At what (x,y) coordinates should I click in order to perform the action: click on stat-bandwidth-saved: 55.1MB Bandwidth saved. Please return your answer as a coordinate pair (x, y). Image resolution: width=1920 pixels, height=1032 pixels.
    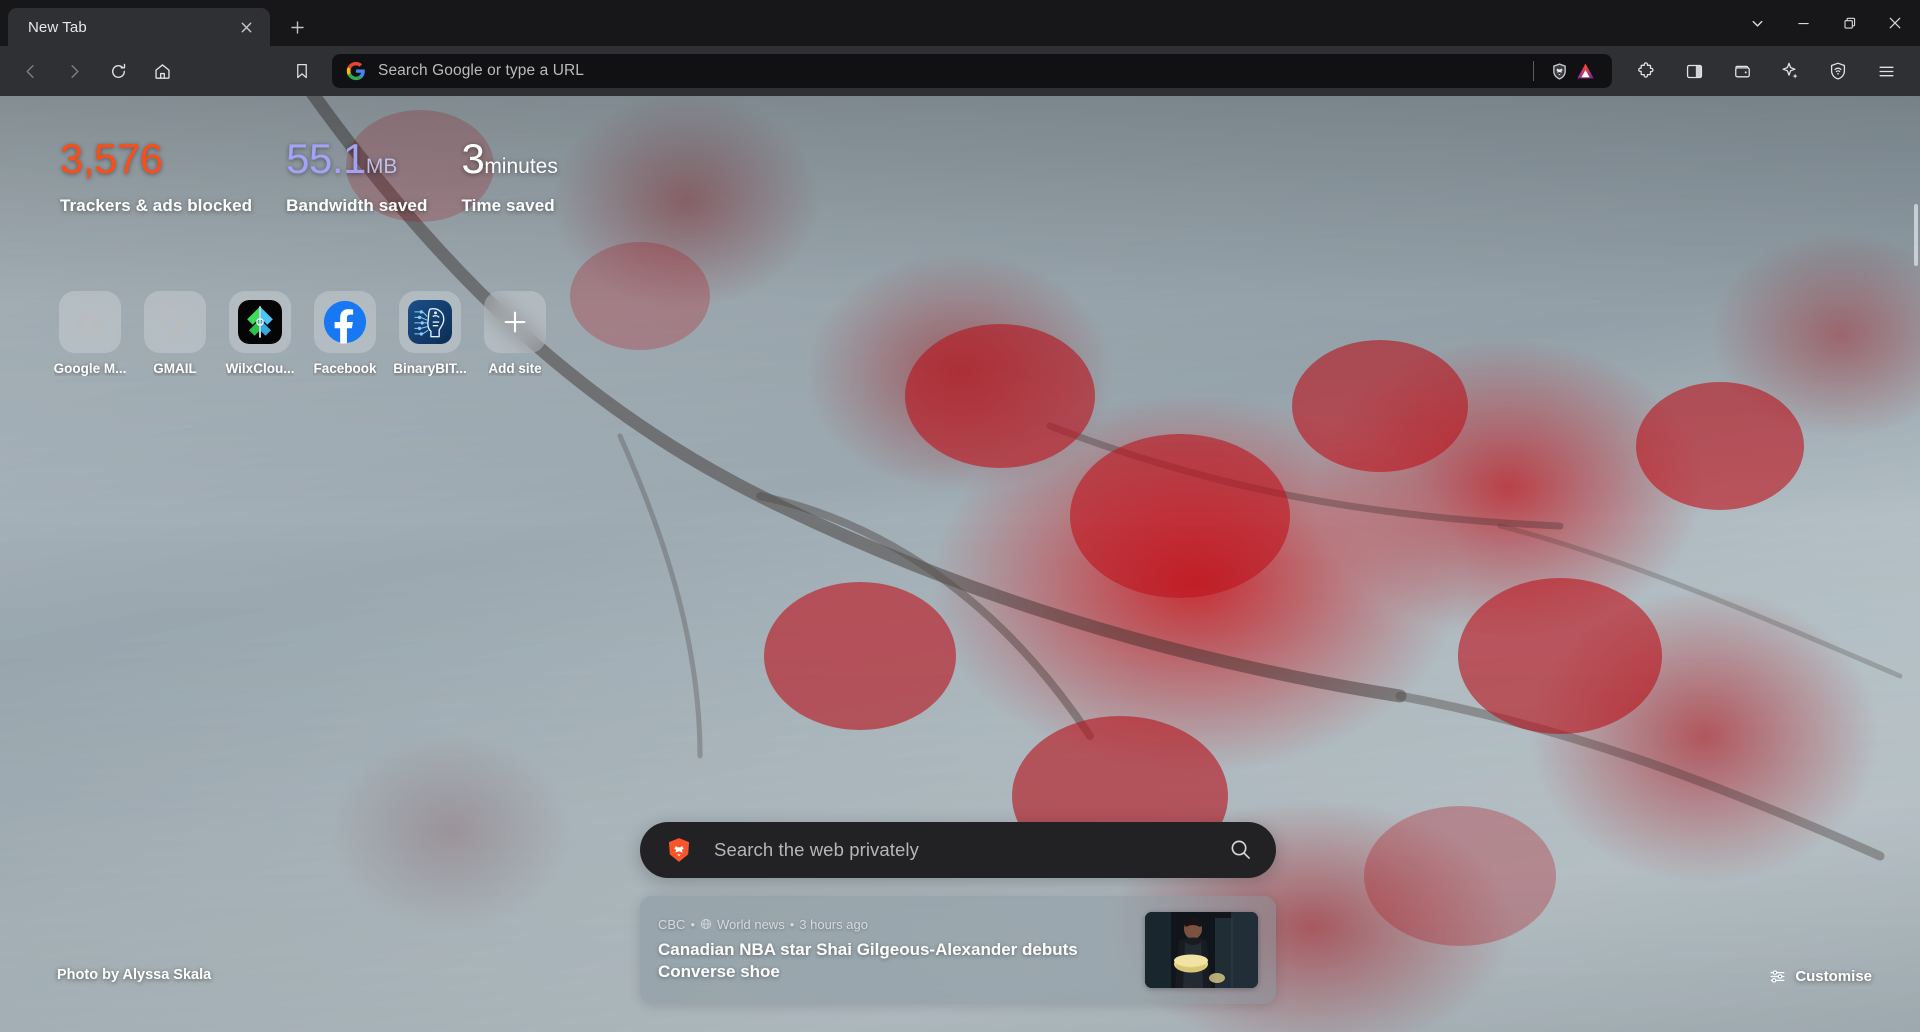
    Looking at the image, I should click on (356, 177).